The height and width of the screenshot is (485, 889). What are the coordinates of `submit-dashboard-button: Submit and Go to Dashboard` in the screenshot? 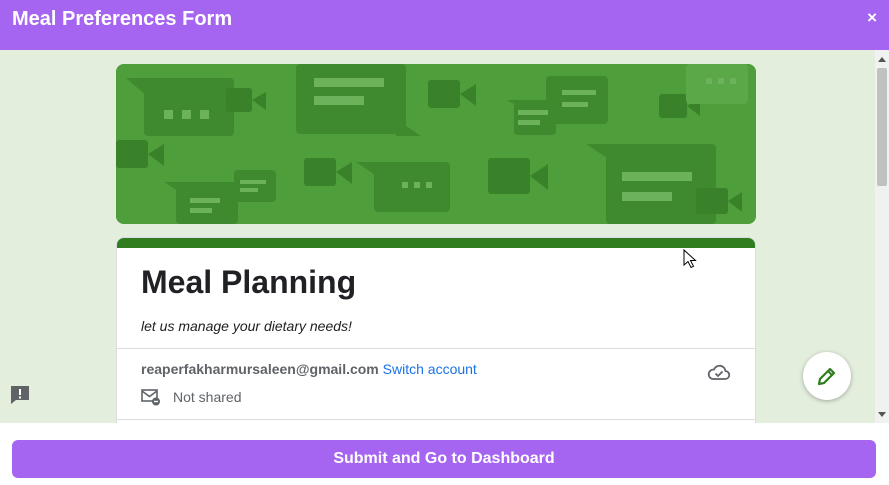 It's located at (444, 459).